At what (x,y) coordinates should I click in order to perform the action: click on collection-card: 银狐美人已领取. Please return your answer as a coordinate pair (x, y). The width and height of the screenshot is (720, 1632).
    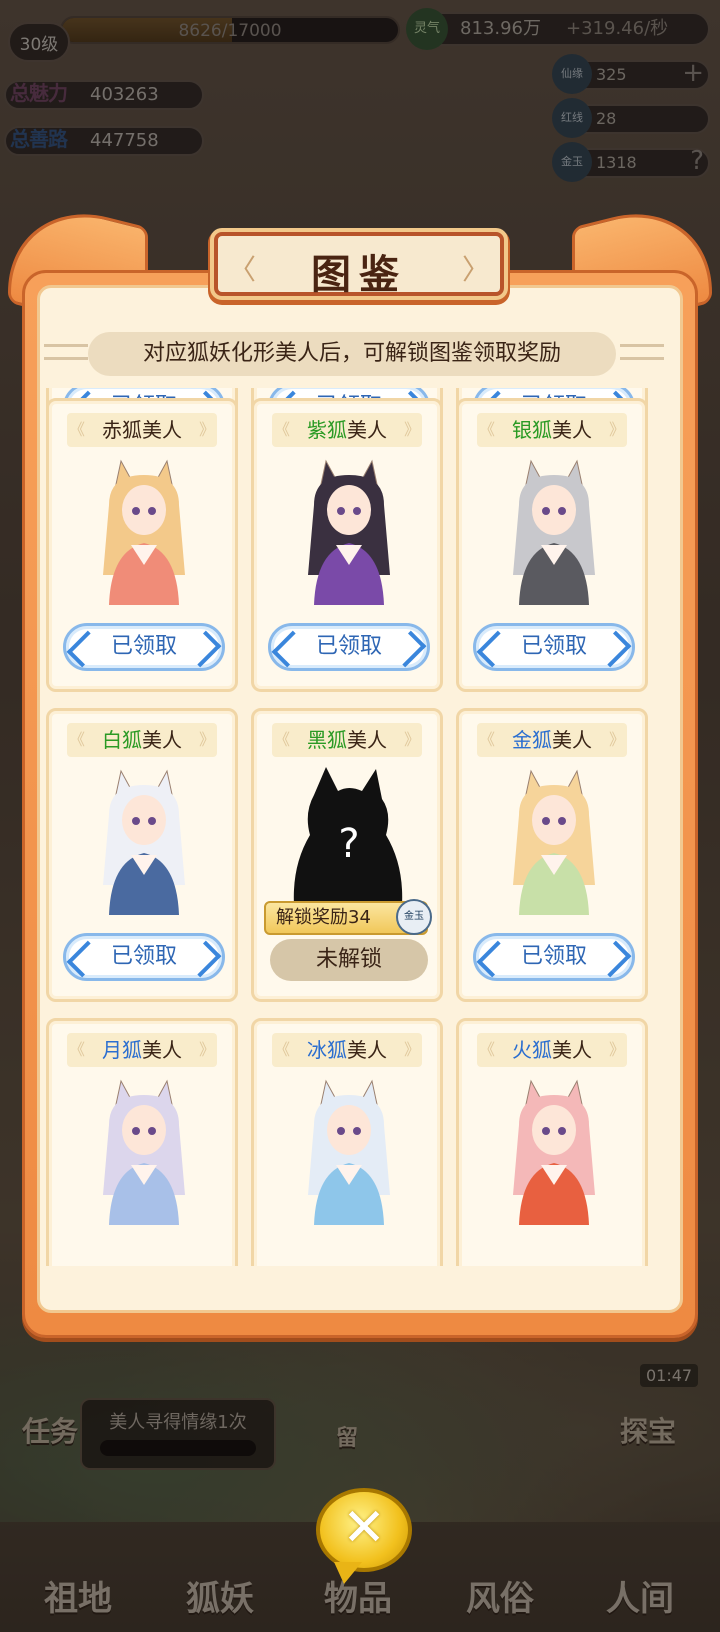
    Looking at the image, I should click on (552, 545).